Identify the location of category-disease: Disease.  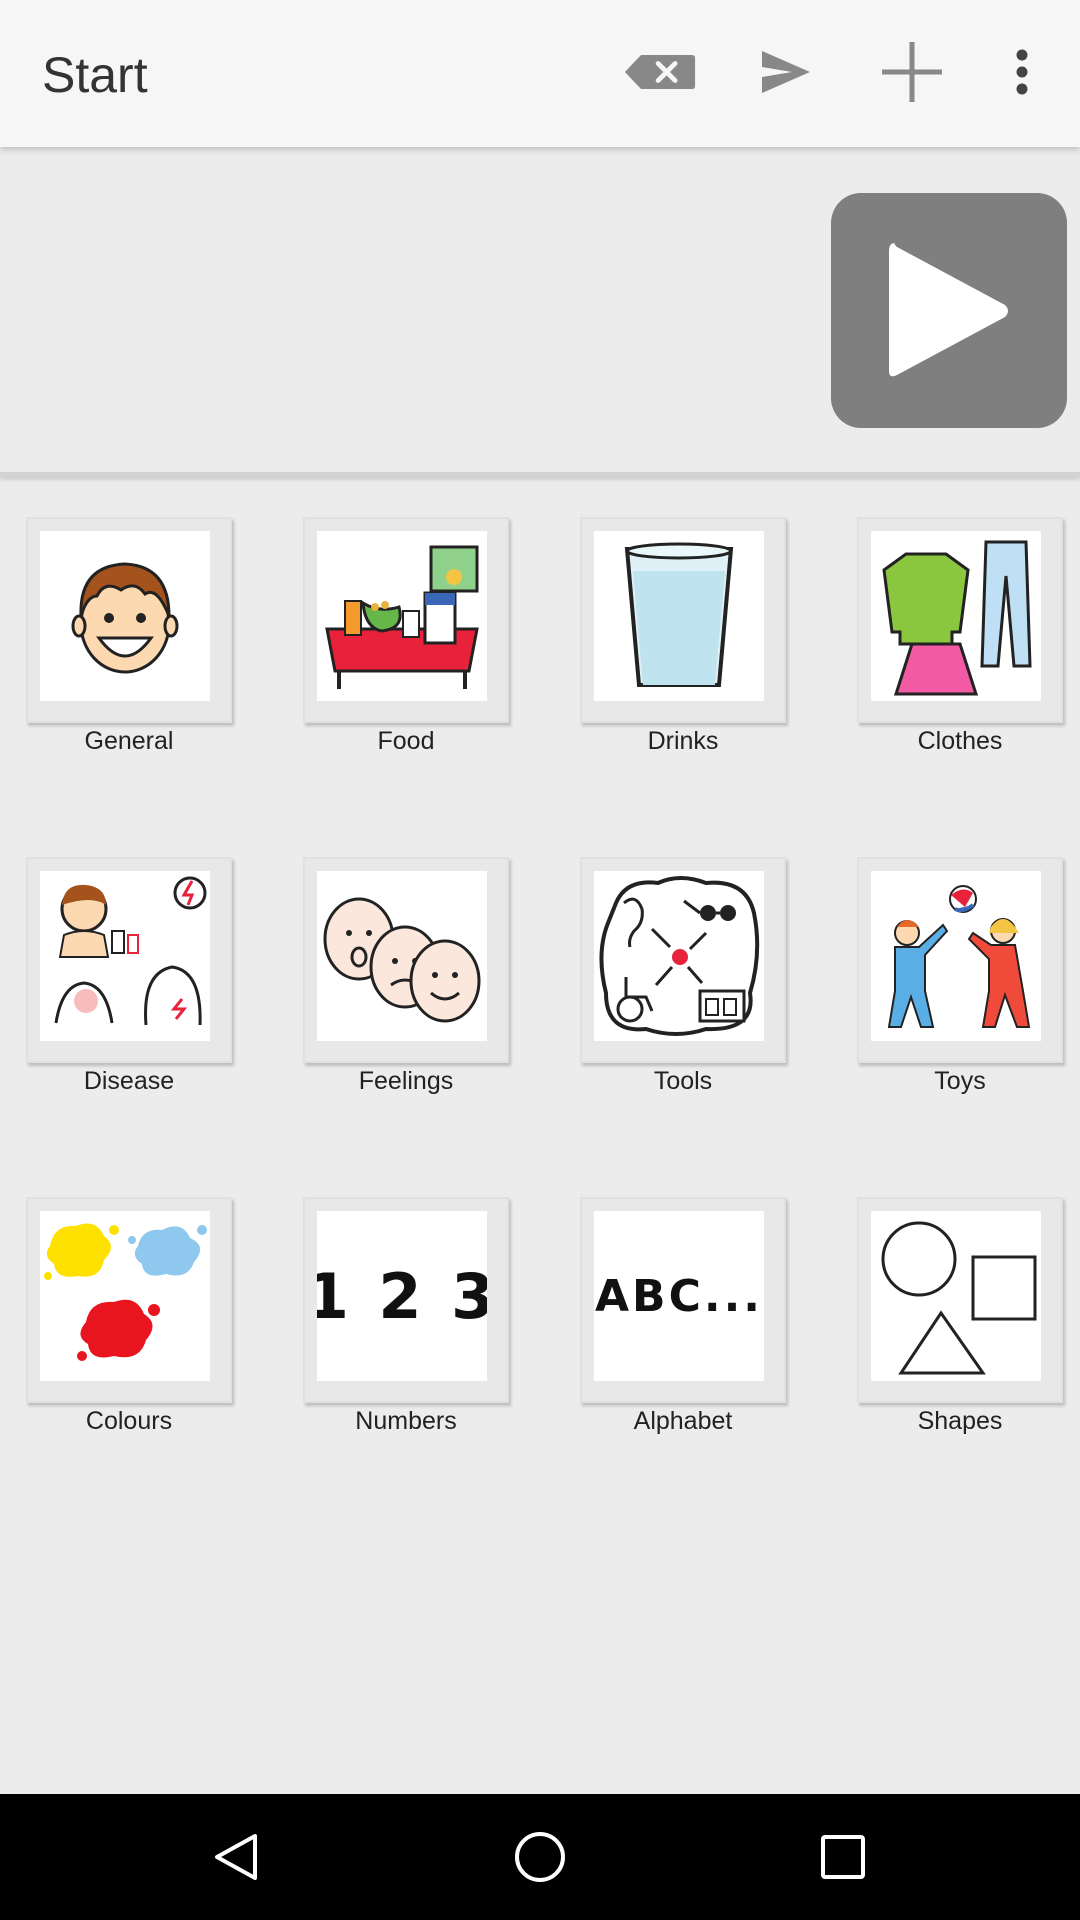
(129, 982).